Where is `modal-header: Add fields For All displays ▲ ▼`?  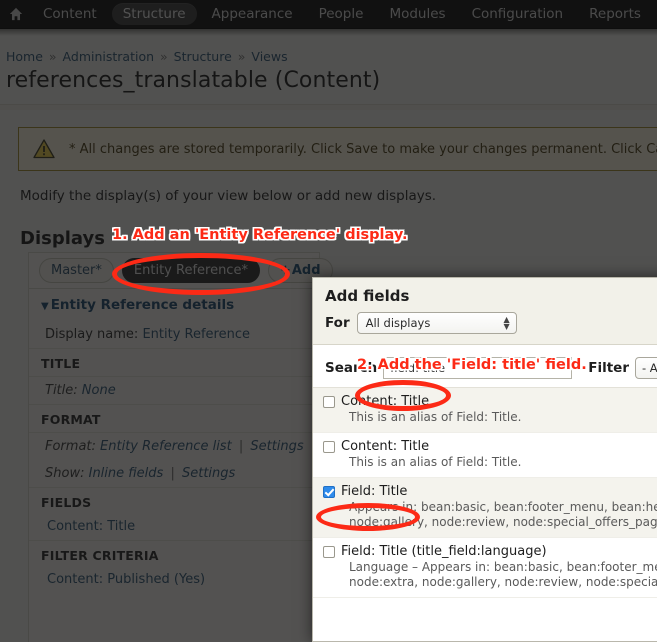 modal-header: Add fields For All displays ▲ ▼ is located at coordinates (485, 311).